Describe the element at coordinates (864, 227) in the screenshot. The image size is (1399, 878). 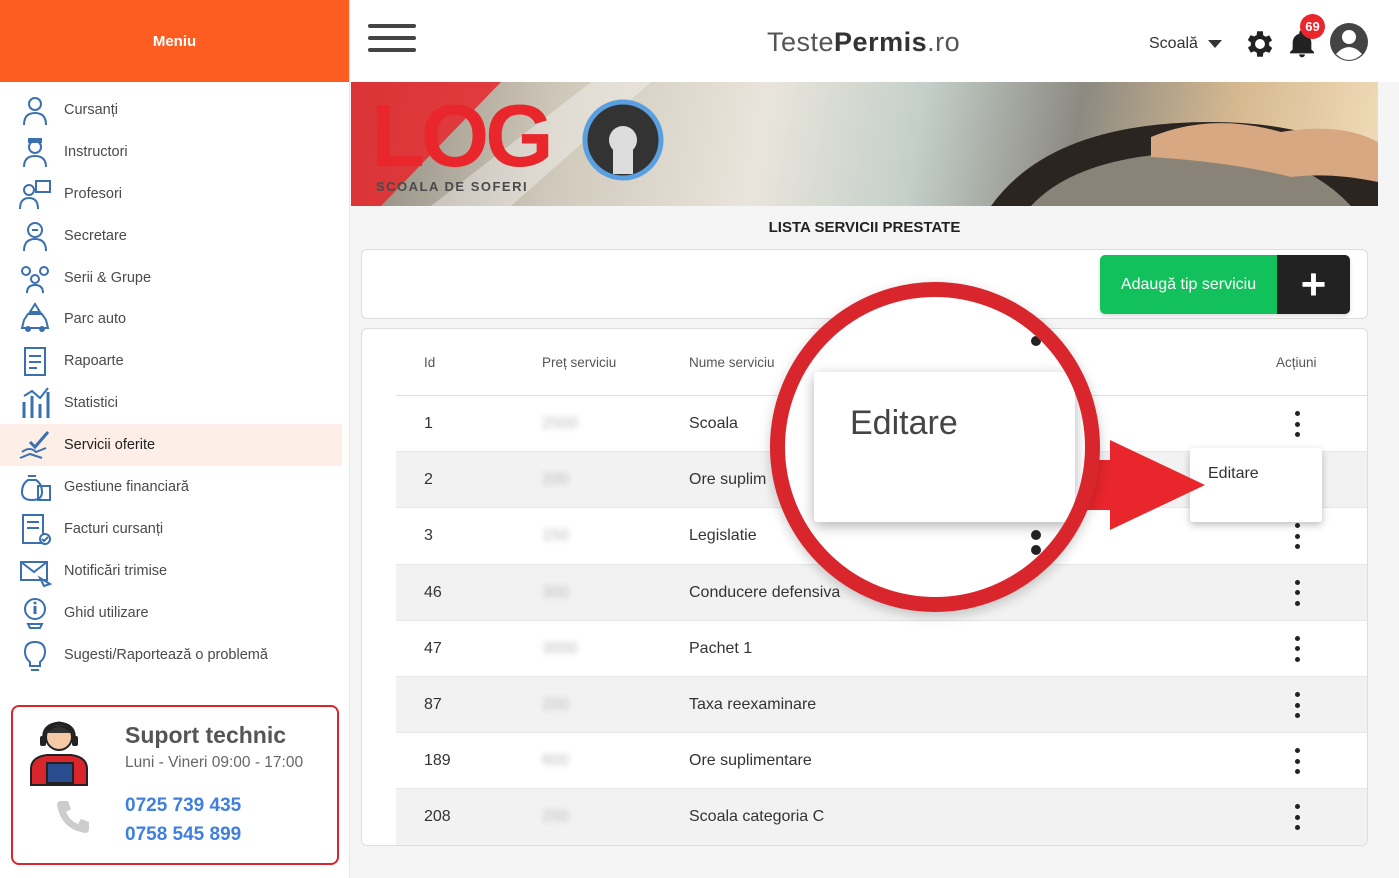
I see `page-title: LISTA SERVICII PRESTATE` at that location.